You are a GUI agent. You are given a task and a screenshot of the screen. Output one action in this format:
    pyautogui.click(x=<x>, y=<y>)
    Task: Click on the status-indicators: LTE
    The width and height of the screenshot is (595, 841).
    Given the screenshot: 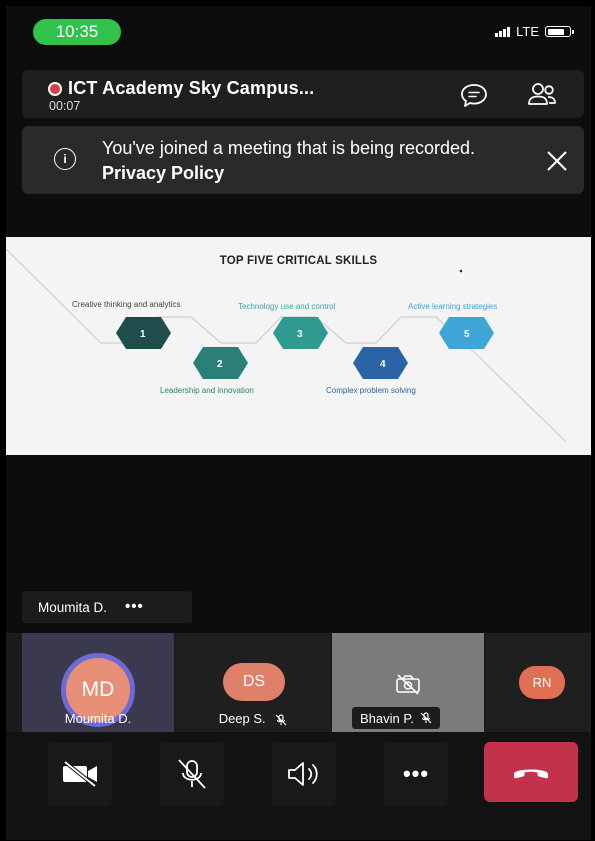 What is the action you would take?
    pyautogui.click(x=534, y=31)
    